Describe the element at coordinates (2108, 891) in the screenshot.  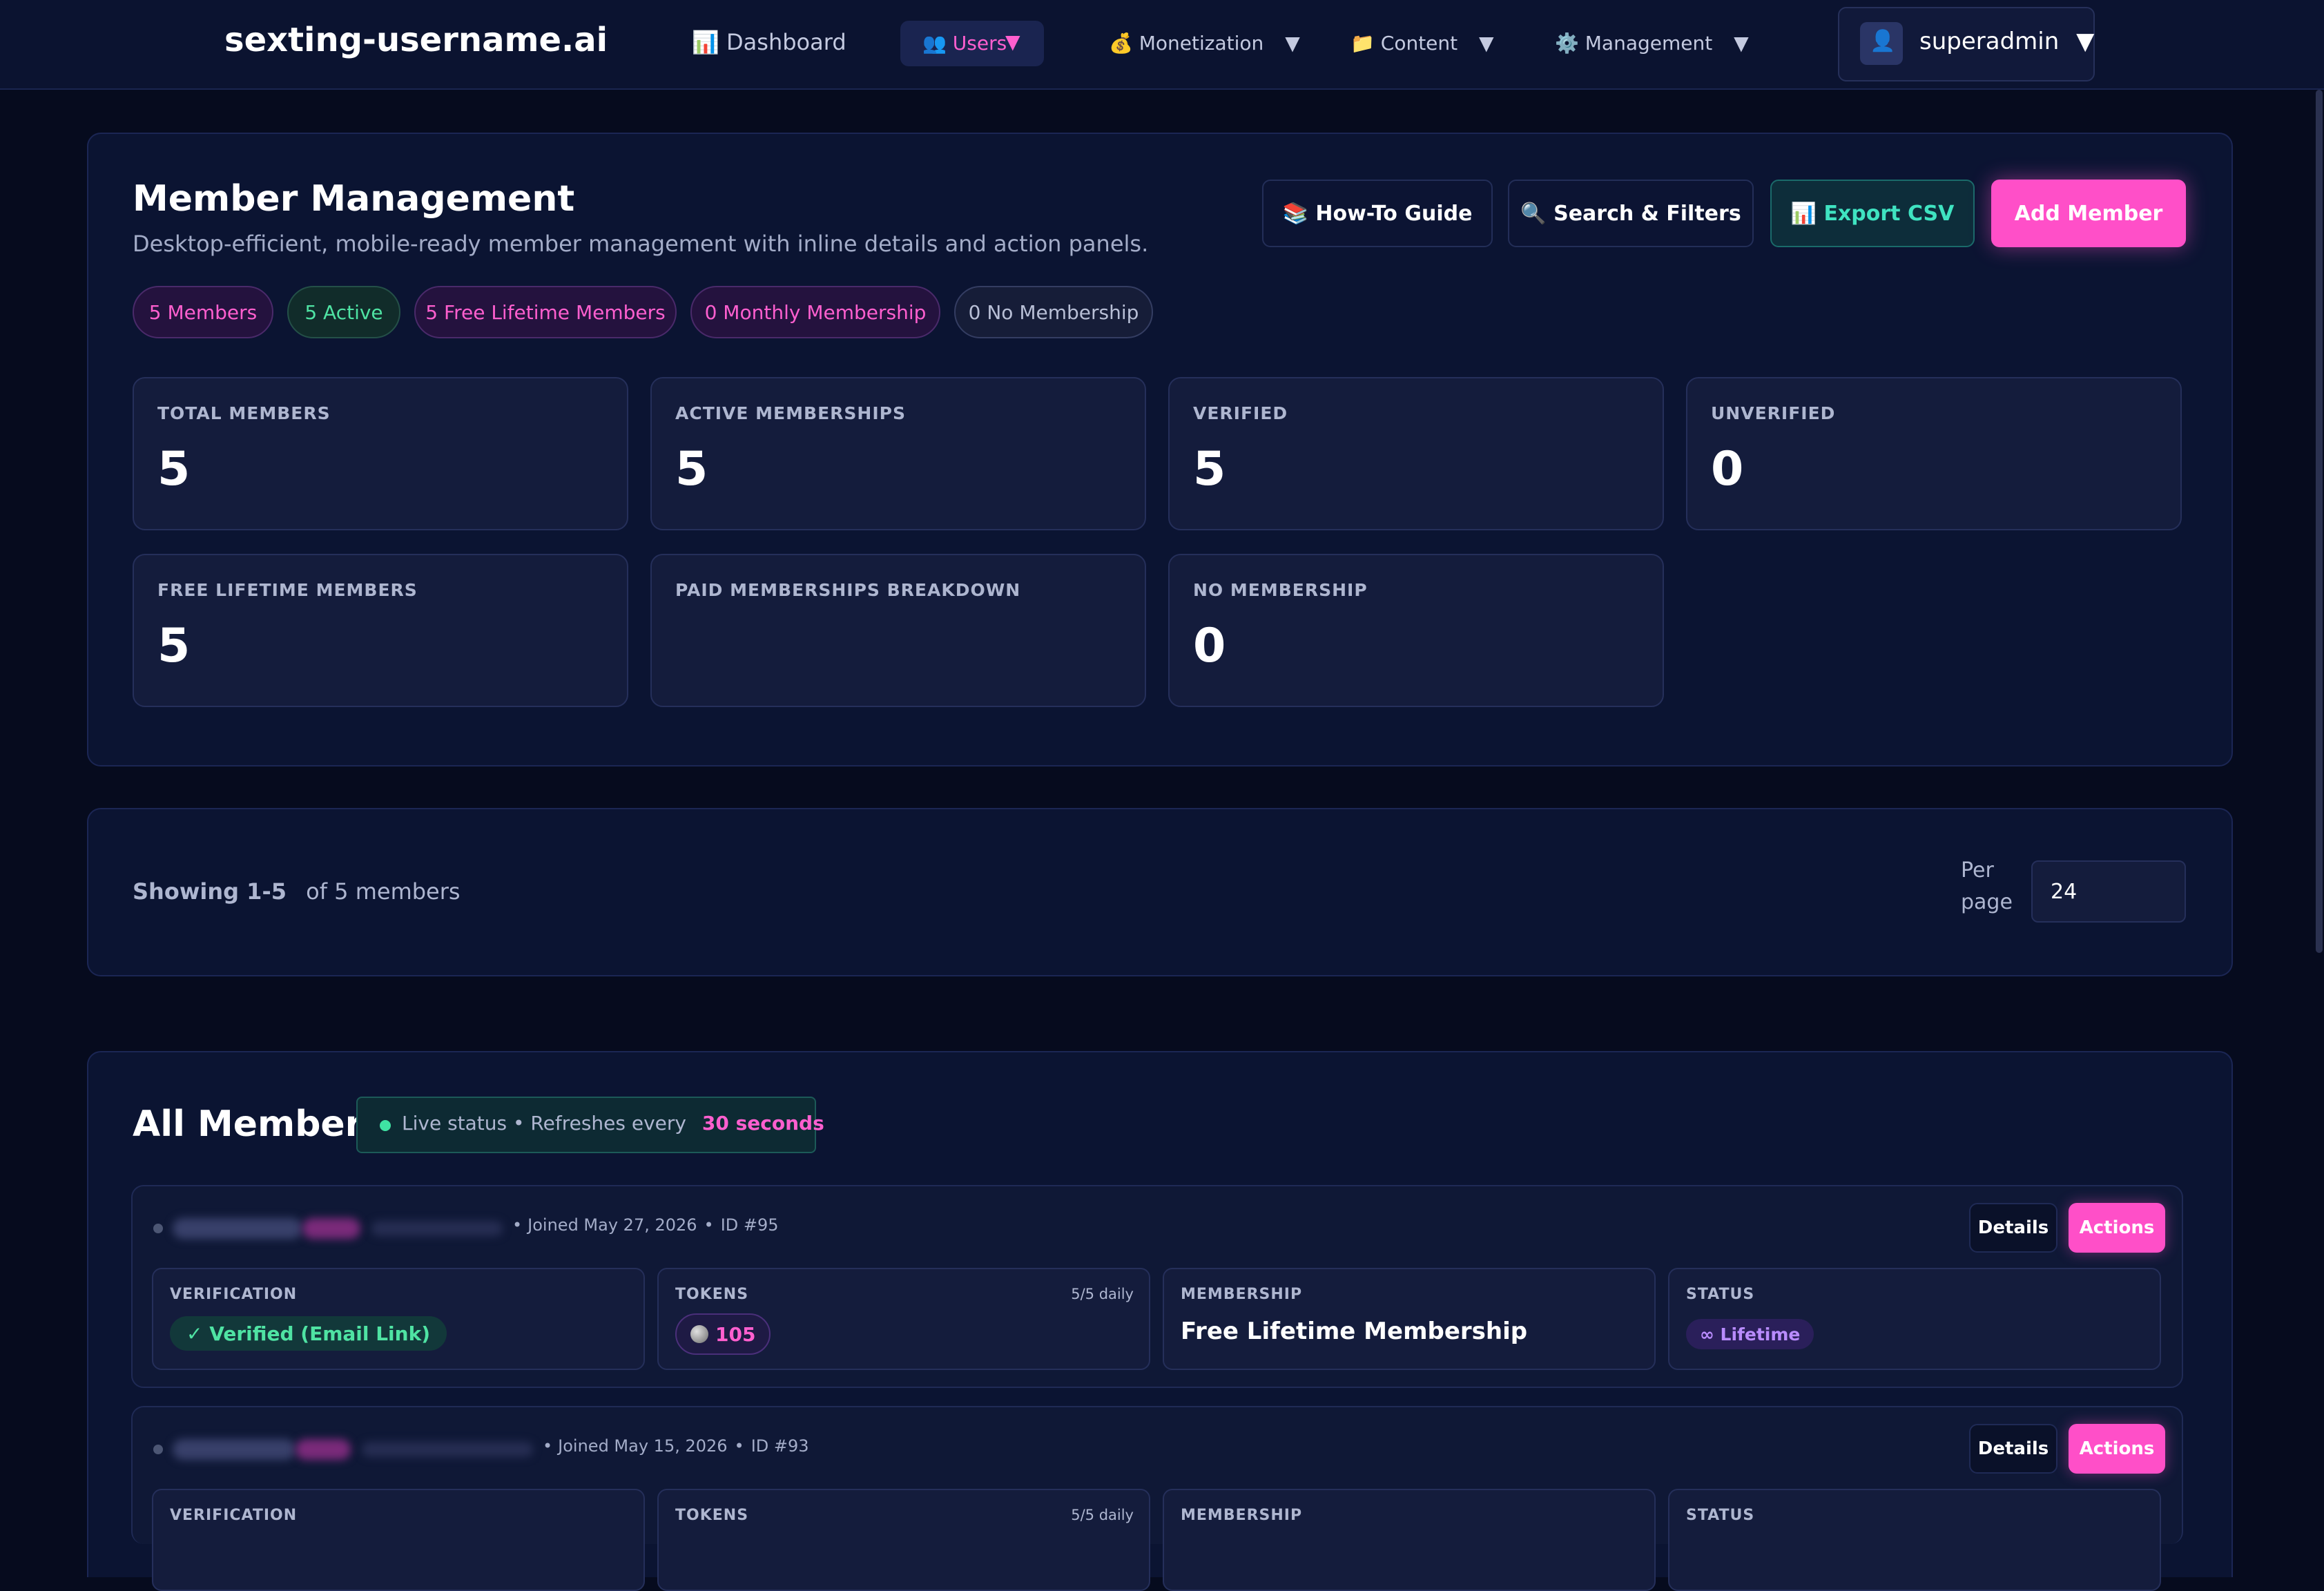
I see `per-page-input: 24` at that location.